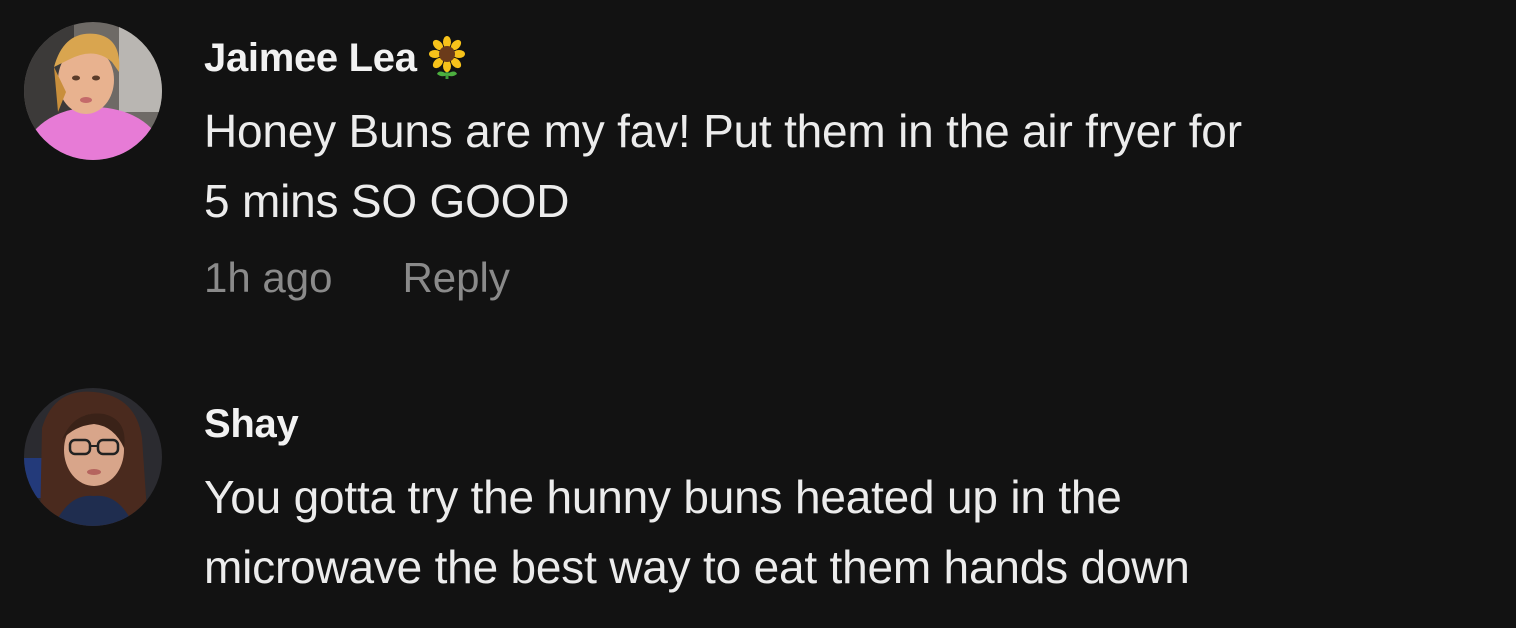 The image size is (1516, 628). What do you see at coordinates (310, 58) in the screenshot?
I see `username-text: Jaimee Lea` at bounding box center [310, 58].